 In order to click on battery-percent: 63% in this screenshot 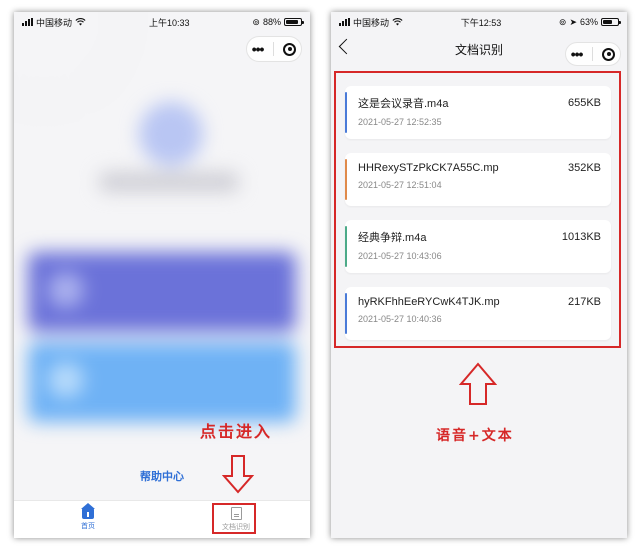, I will do `click(588, 22)`.